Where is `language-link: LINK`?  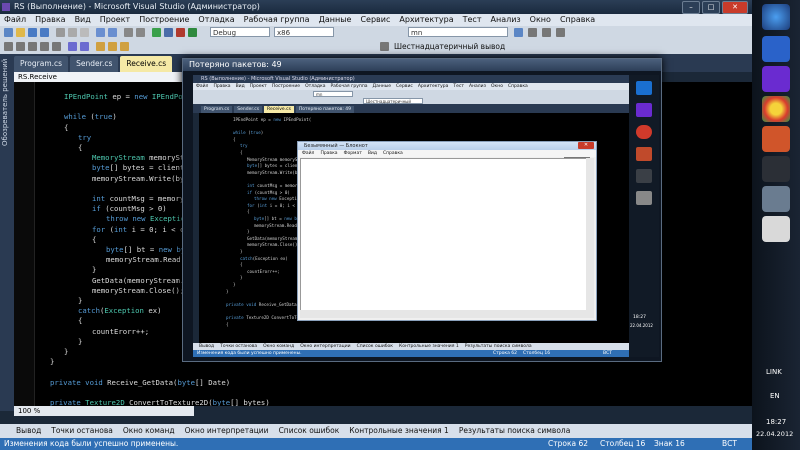
language-link: LINK is located at coordinates (774, 372).